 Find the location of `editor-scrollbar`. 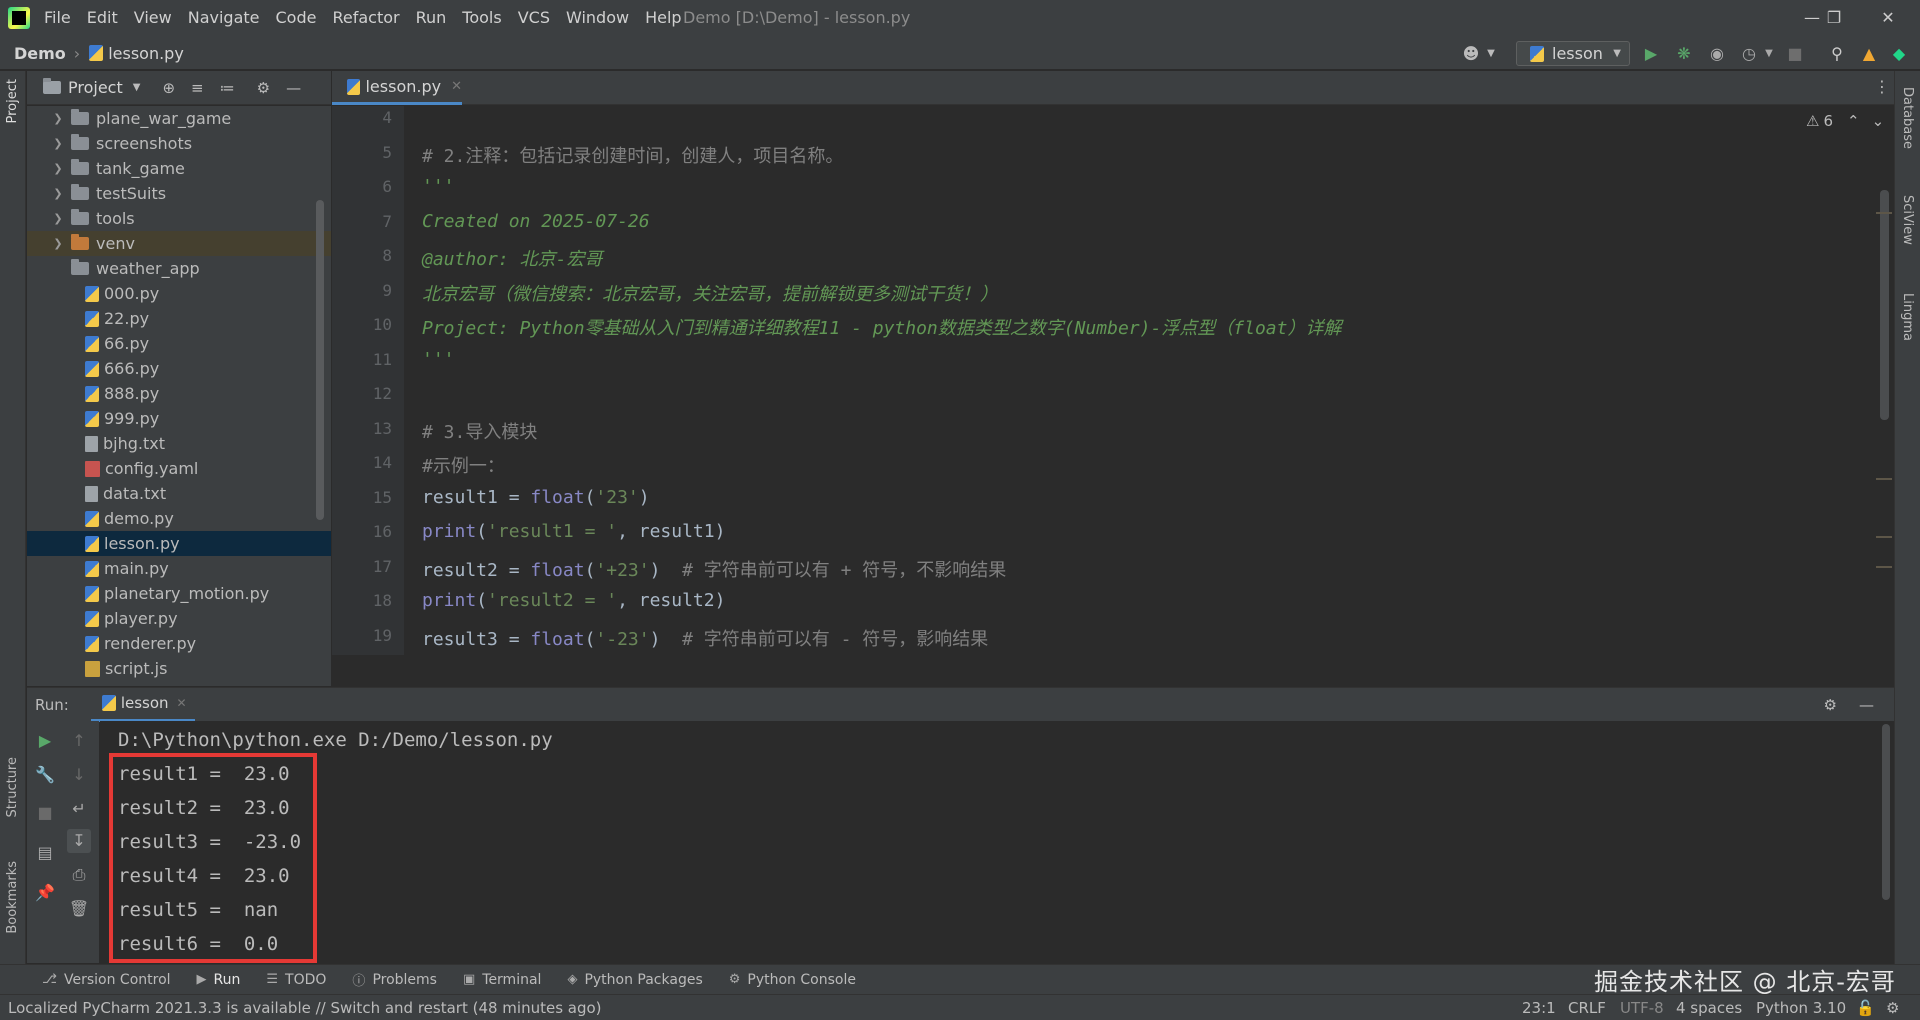

editor-scrollbar is located at coordinates (1884, 305).